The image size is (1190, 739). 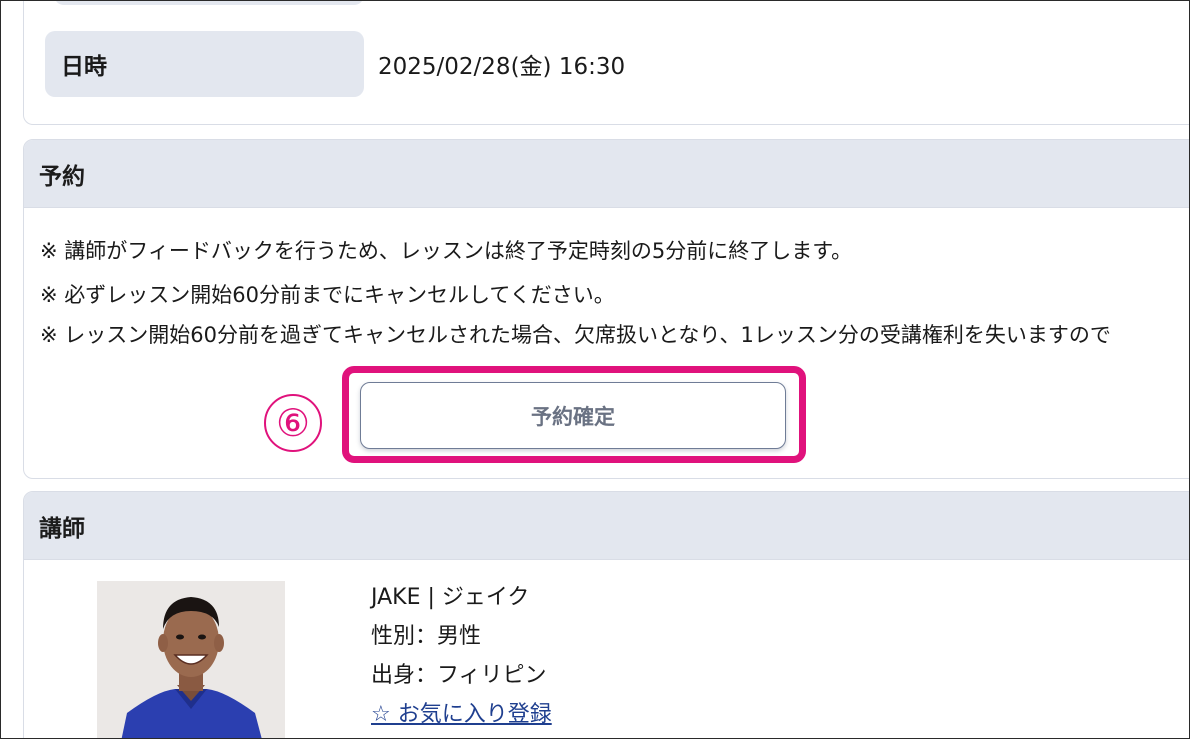 I want to click on datetime-label: 日時, so click(x=204, y=64).